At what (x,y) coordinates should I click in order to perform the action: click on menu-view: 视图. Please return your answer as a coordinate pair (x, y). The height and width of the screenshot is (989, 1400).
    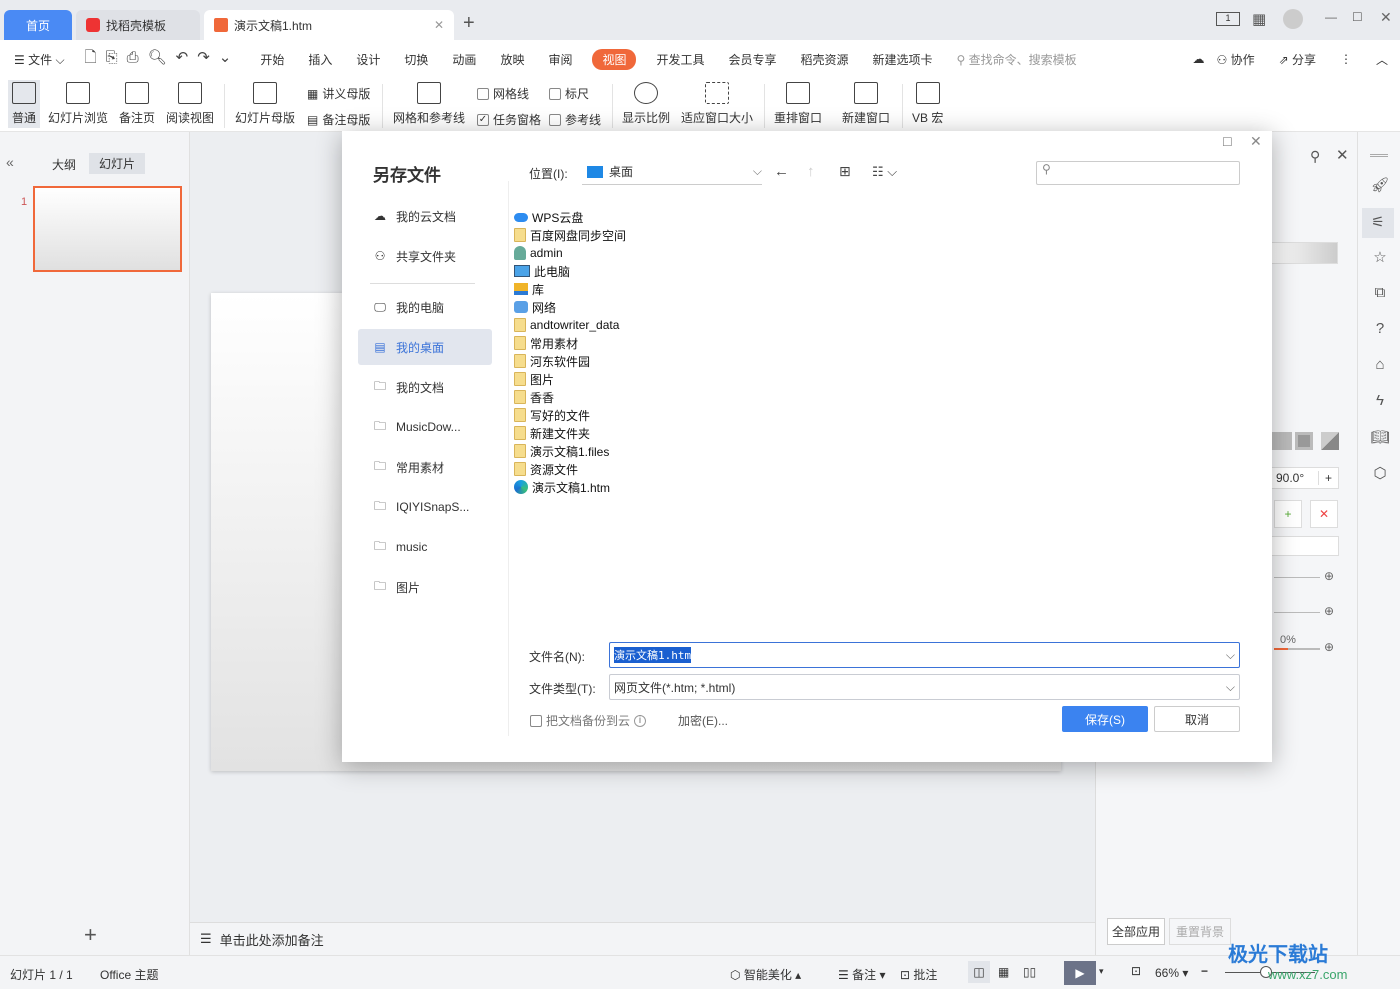
    Looking at the image, I should click on (614, 59).